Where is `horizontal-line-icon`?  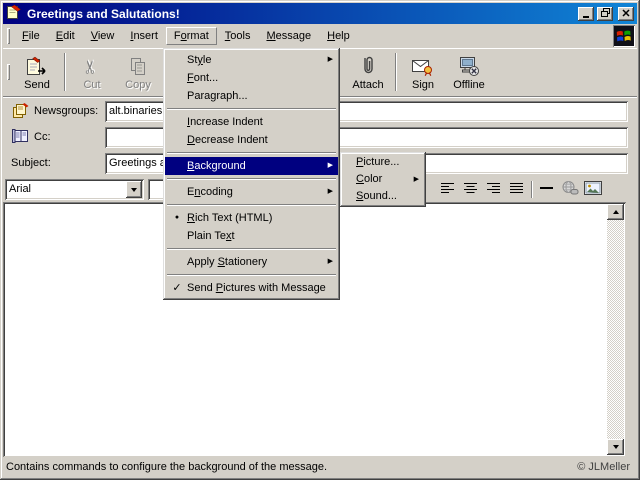 horizontal-line-icon is located at coordinates (546, 189).